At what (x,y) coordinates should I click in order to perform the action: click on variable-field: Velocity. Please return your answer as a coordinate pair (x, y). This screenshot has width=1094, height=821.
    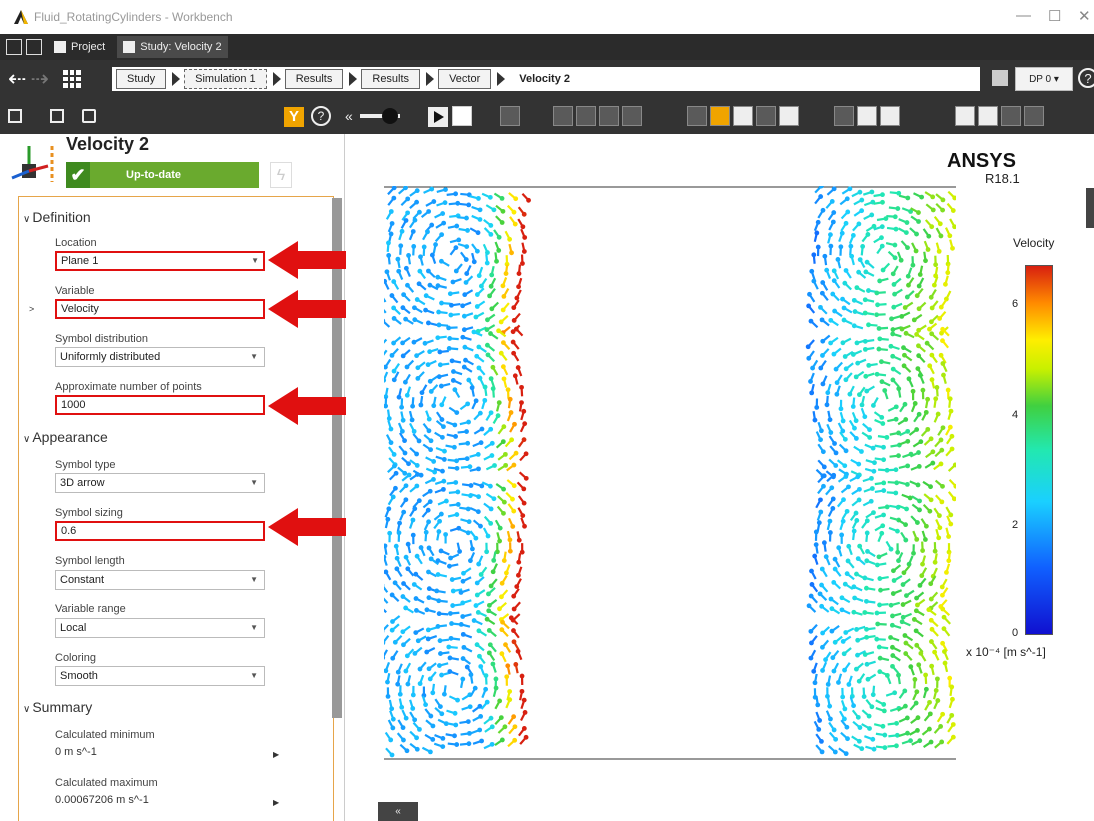
    Looking at the image, I should click on (160, 309).